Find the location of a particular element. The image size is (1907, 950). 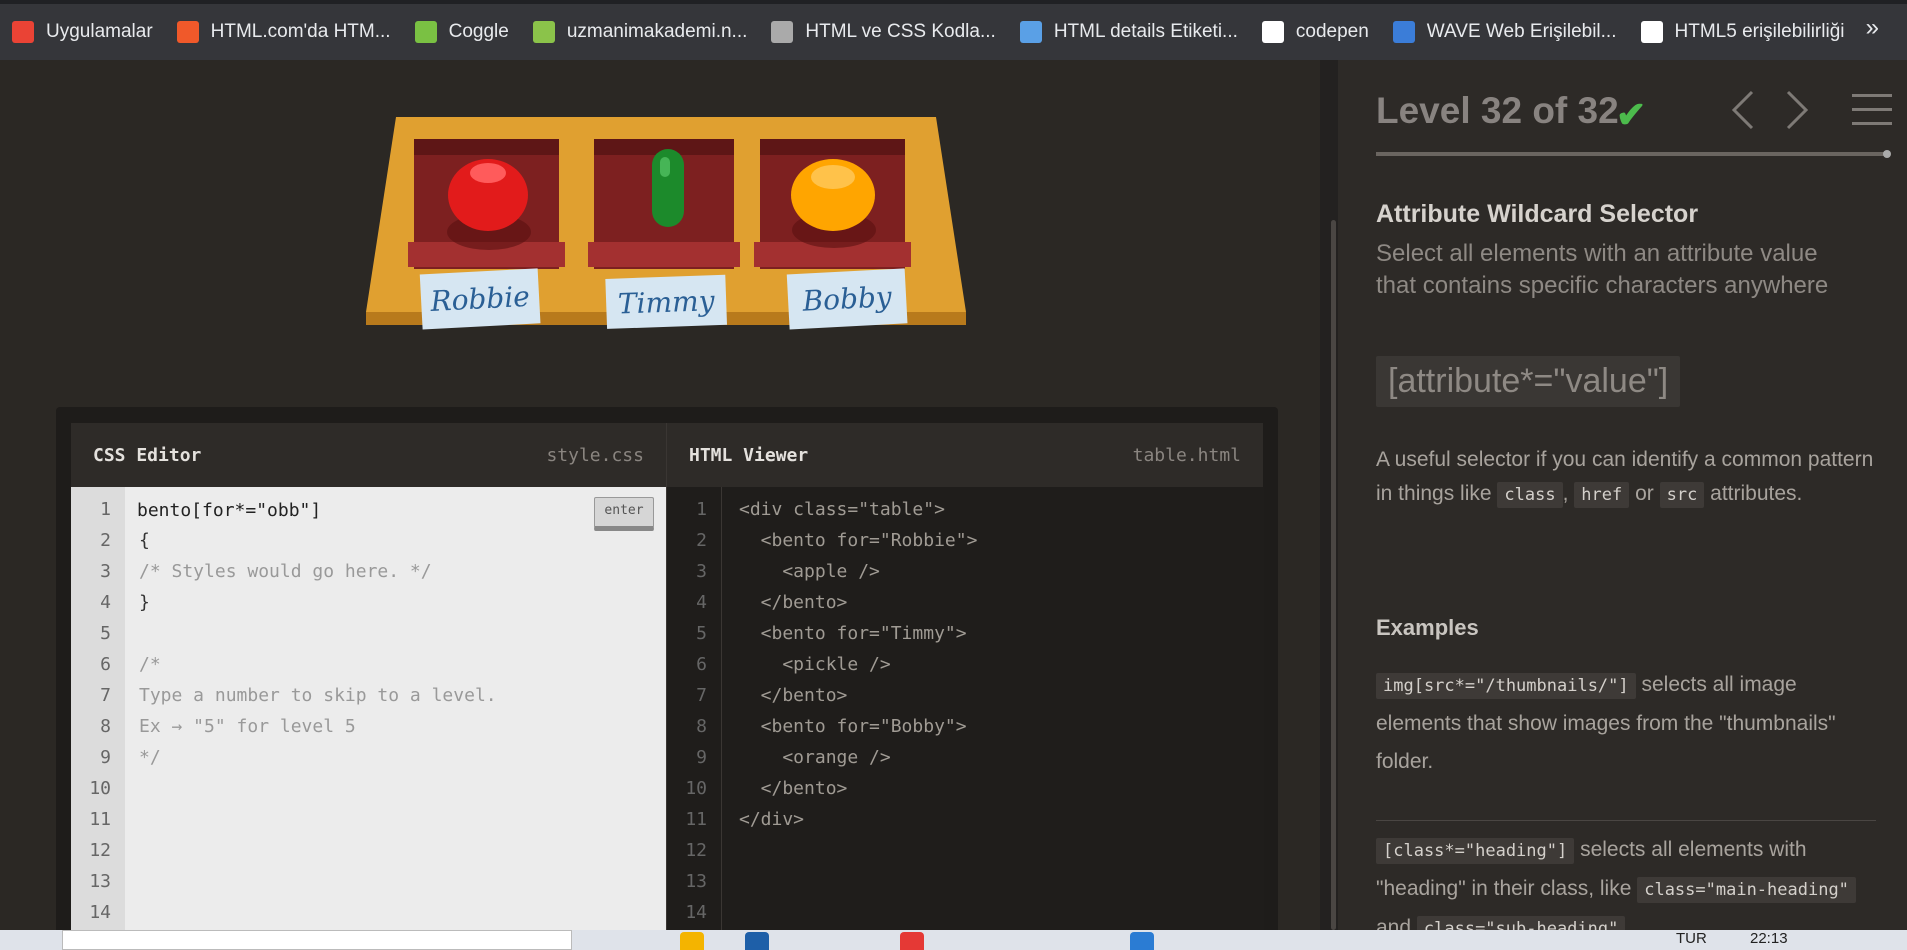

css-code-line: /* Styles would go here. */ is located at coordinates (285, 571).